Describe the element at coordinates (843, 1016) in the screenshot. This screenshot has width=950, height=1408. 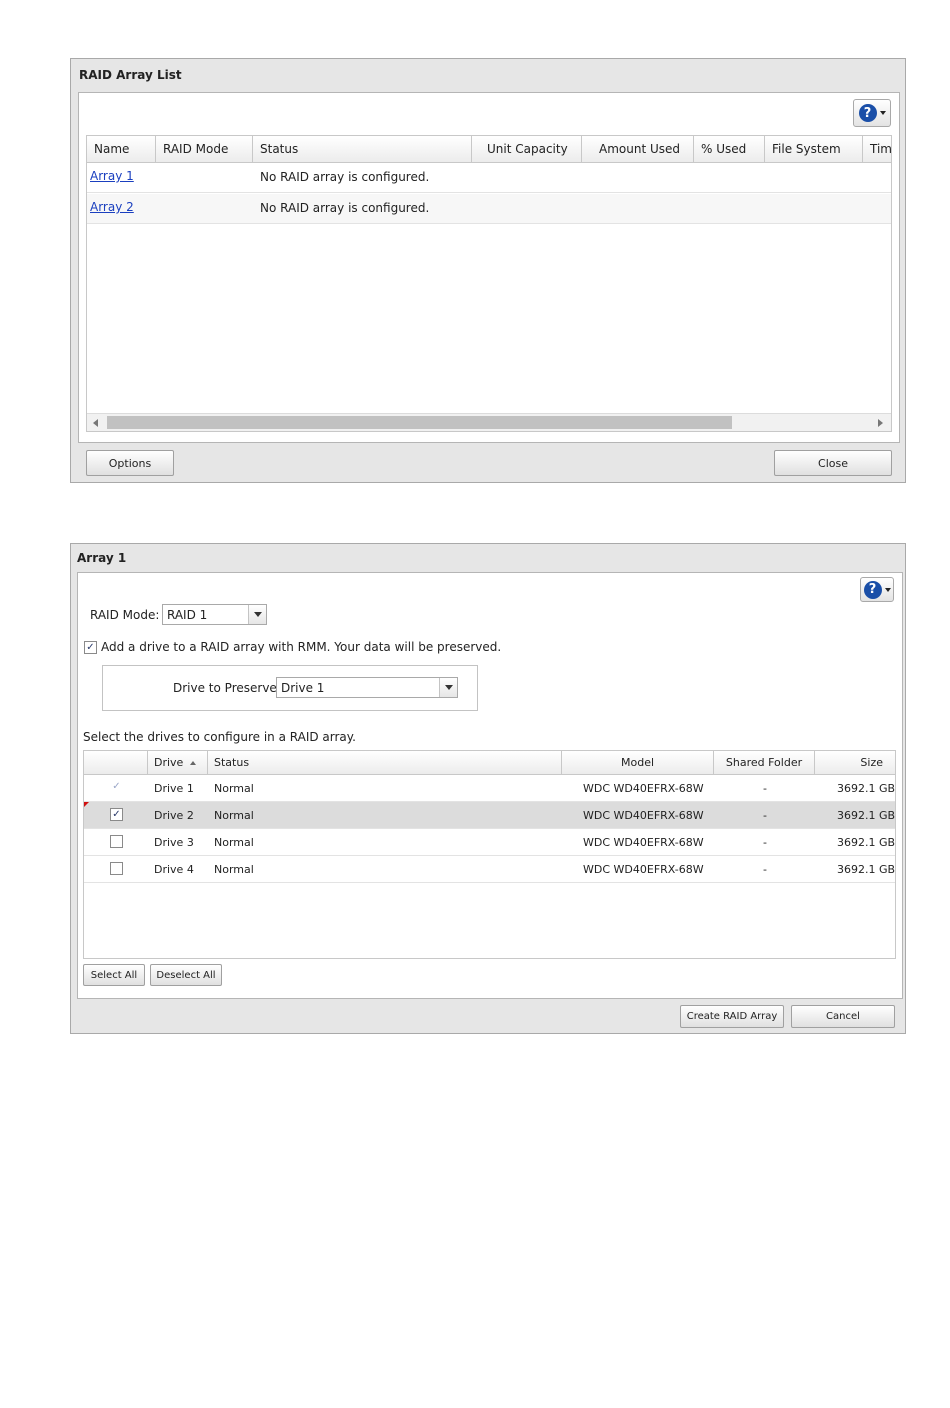
I see `cancel-button: Cancel` at that location.